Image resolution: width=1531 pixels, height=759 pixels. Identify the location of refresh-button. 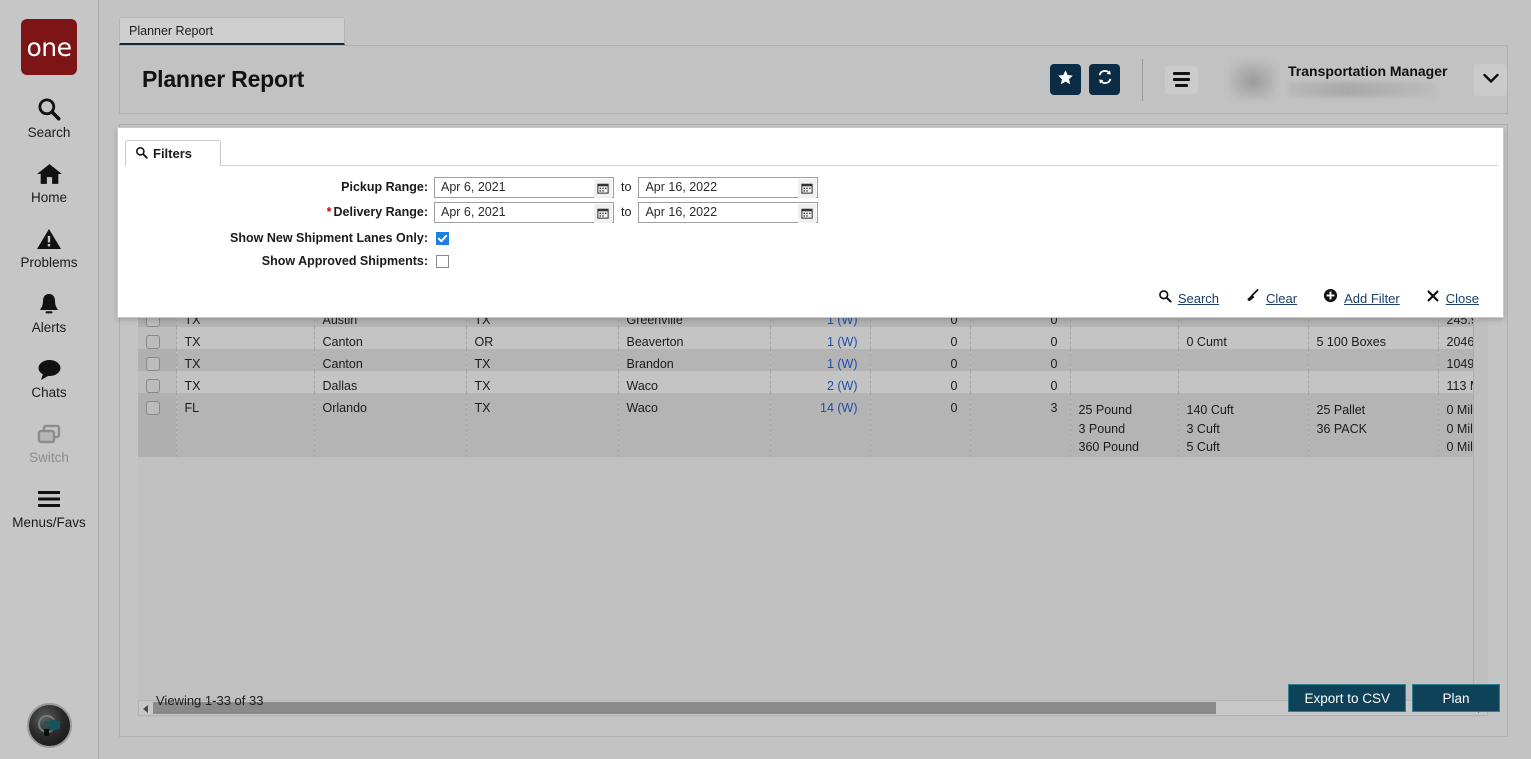
(1104, 79).